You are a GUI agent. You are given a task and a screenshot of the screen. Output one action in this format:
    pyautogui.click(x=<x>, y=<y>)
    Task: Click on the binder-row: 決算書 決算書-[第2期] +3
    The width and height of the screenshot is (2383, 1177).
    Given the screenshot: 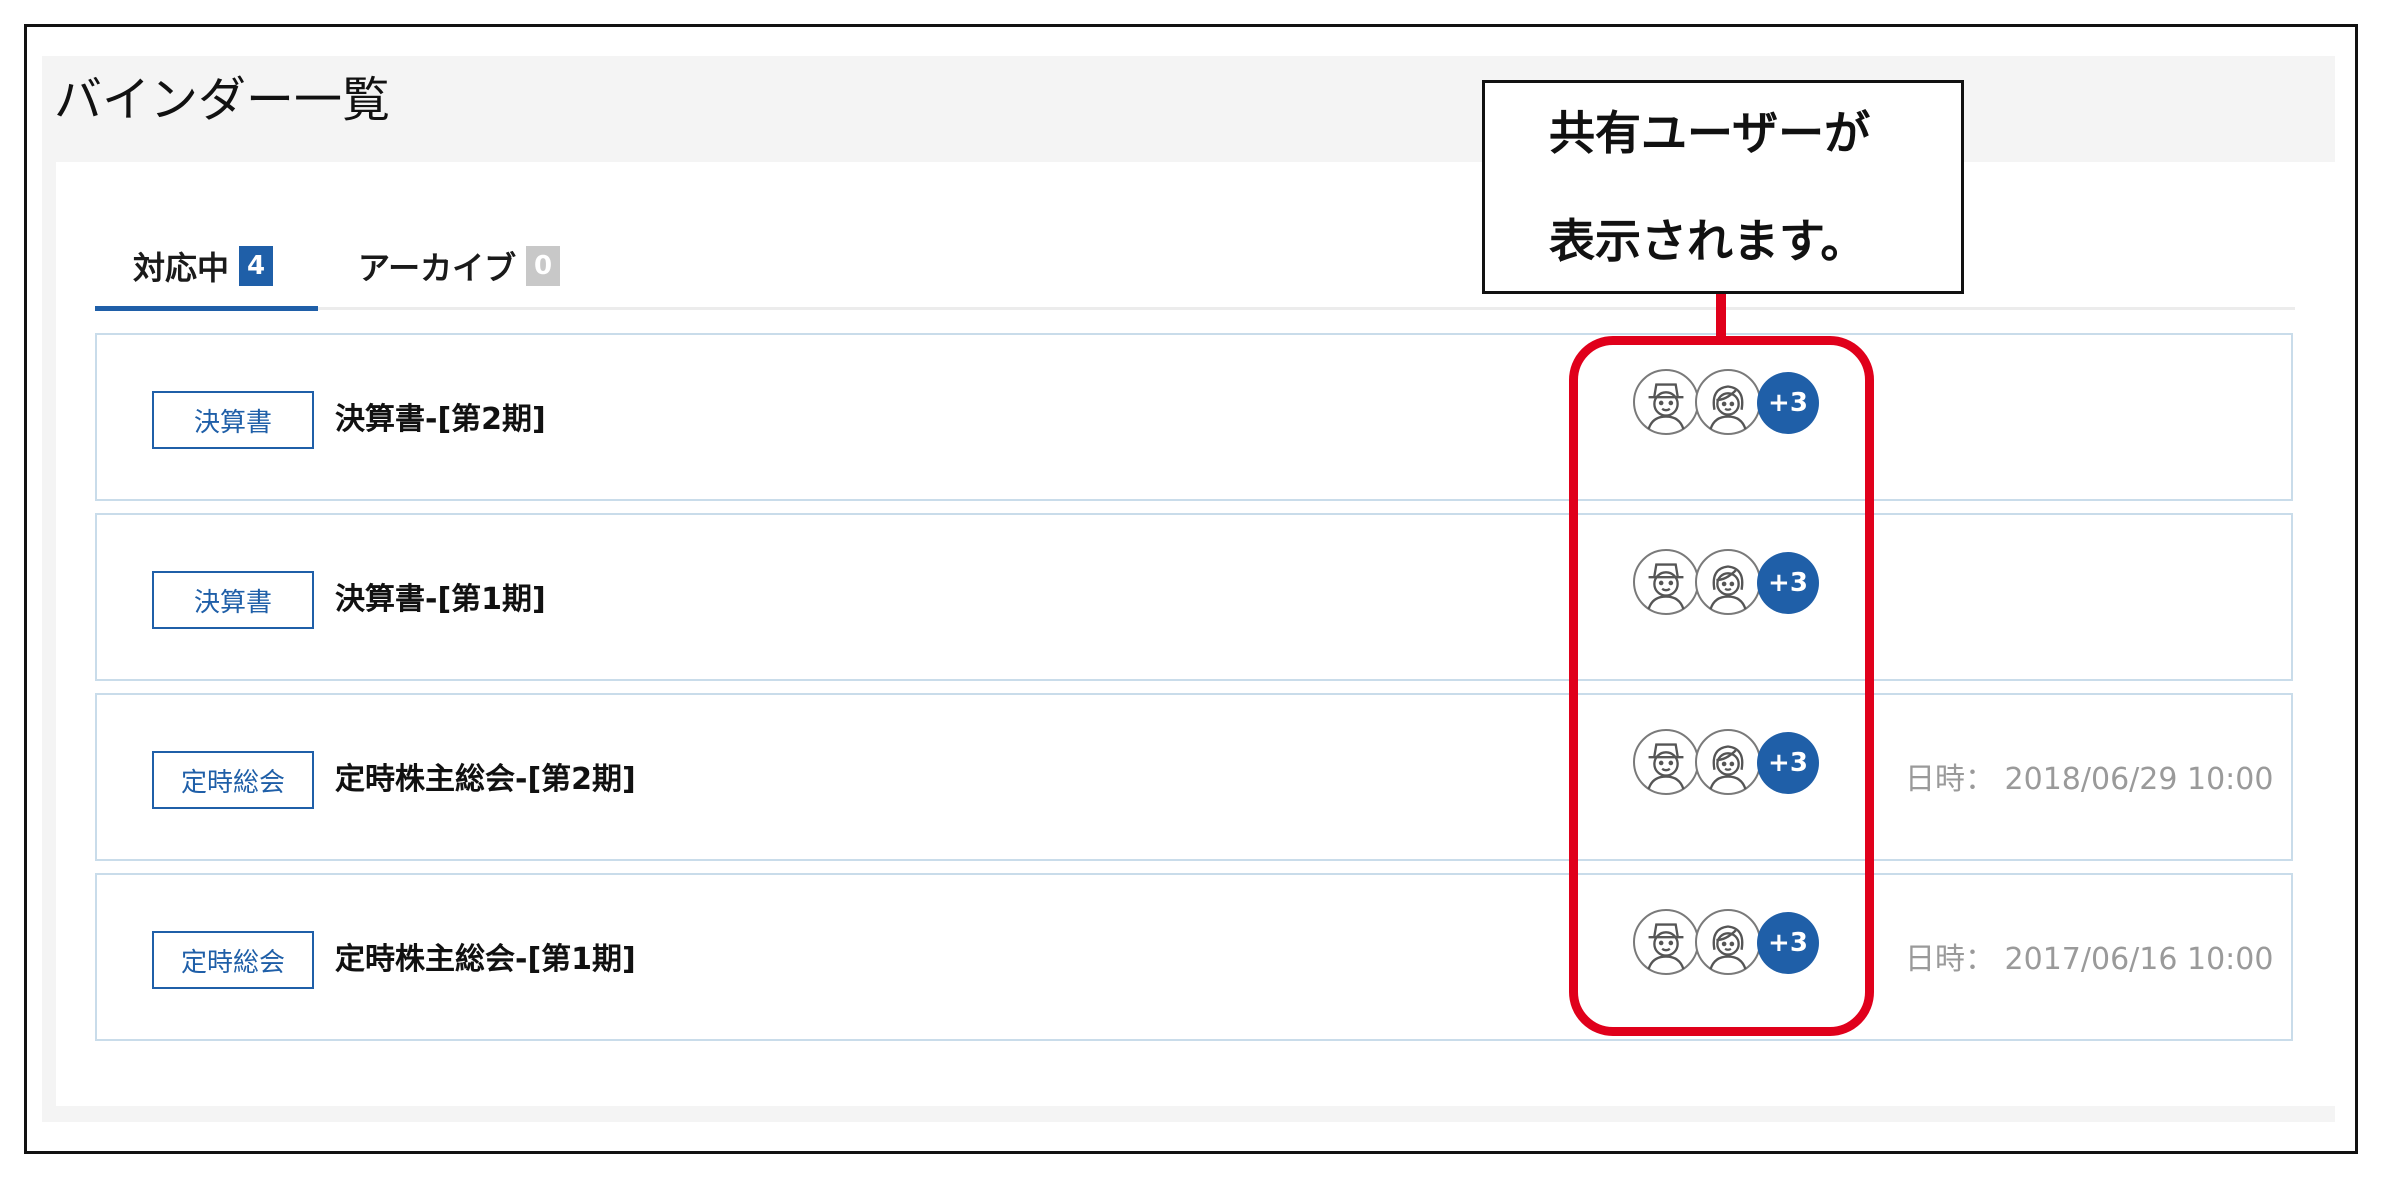 What is the action you would take?
    pyautogui.click(x=1194, y=417)
    